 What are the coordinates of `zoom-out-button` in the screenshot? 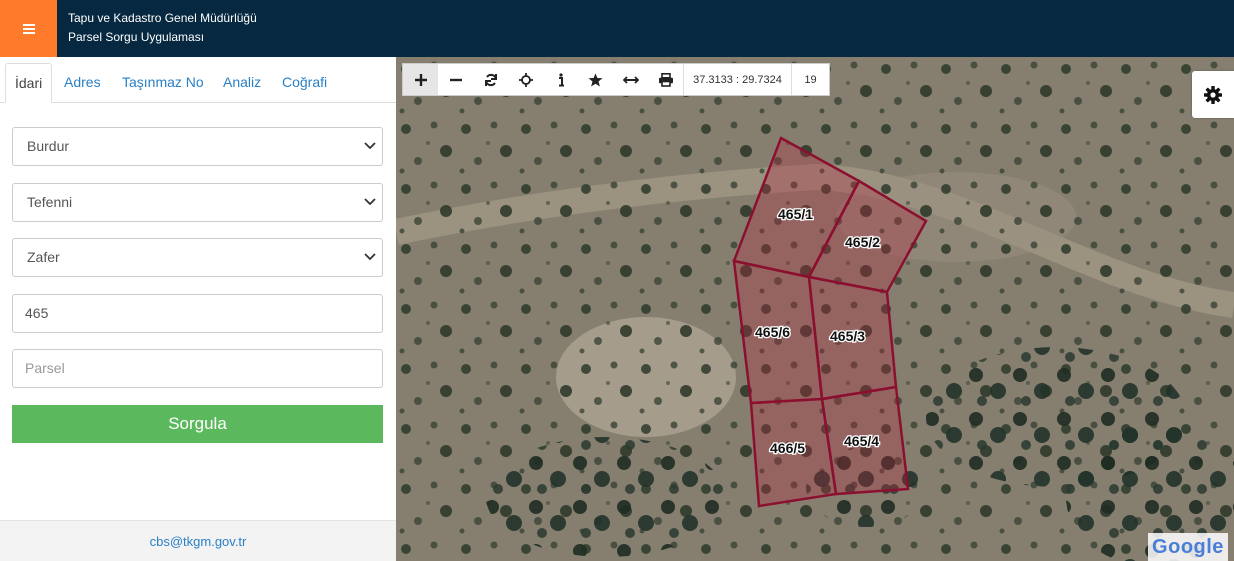 It's located at (455, 79).